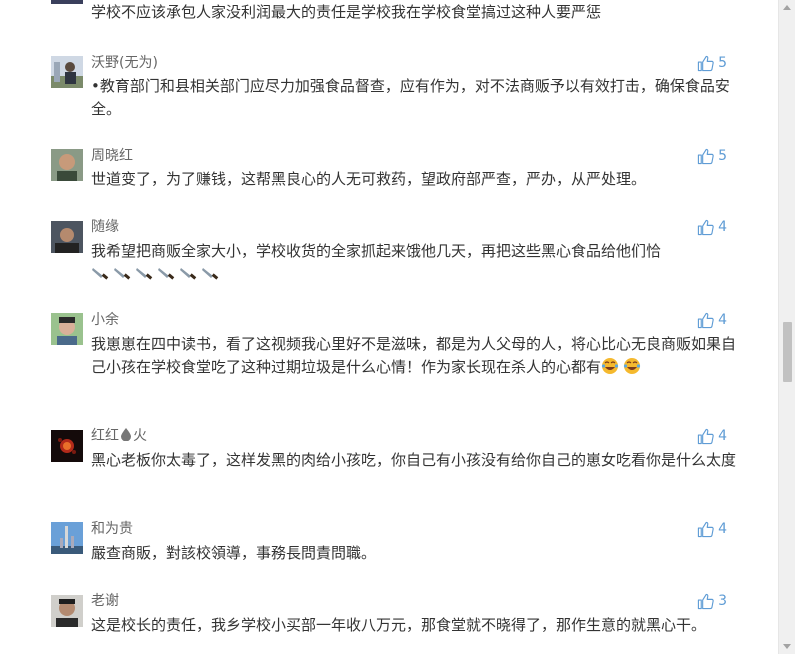 The image size is (795, 654). I want to click on like-button: 3, so click(712, 601).